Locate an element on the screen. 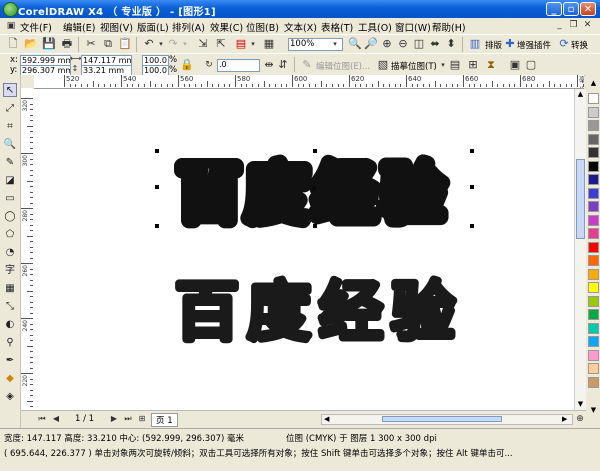  wrap-text-icon: ▤ is located at coordinates (455, 65).